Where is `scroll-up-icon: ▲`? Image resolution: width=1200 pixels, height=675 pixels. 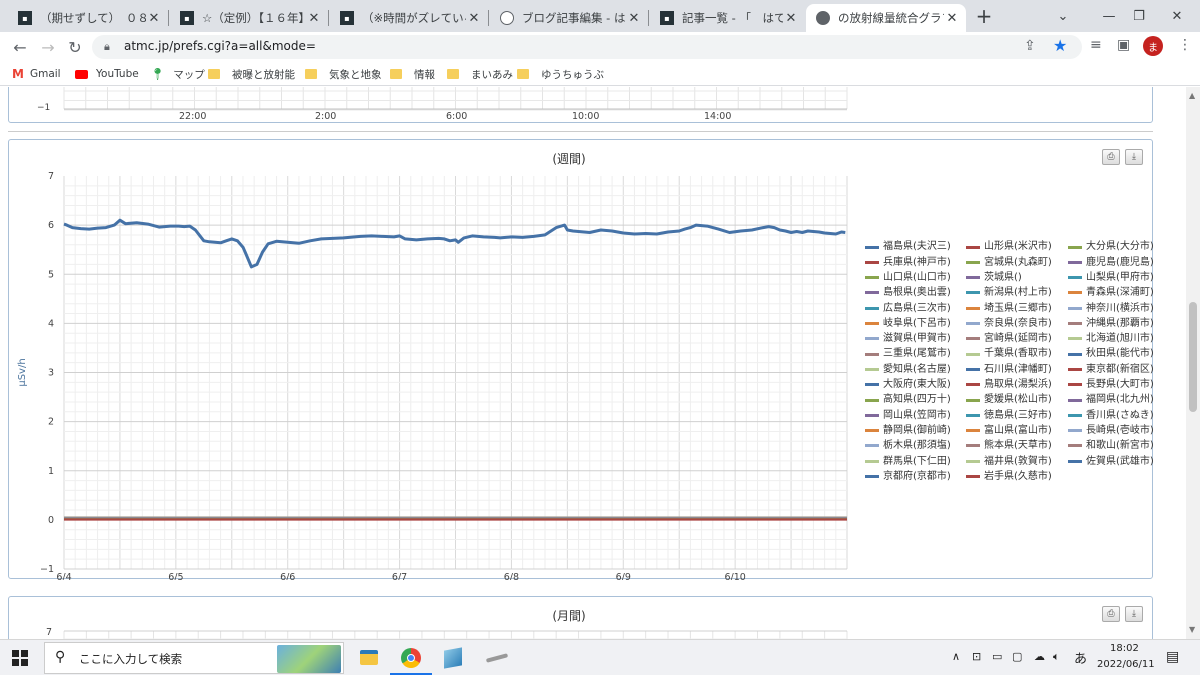
scroll-up-icon: ▲ is located at coordinates (1192, 95).